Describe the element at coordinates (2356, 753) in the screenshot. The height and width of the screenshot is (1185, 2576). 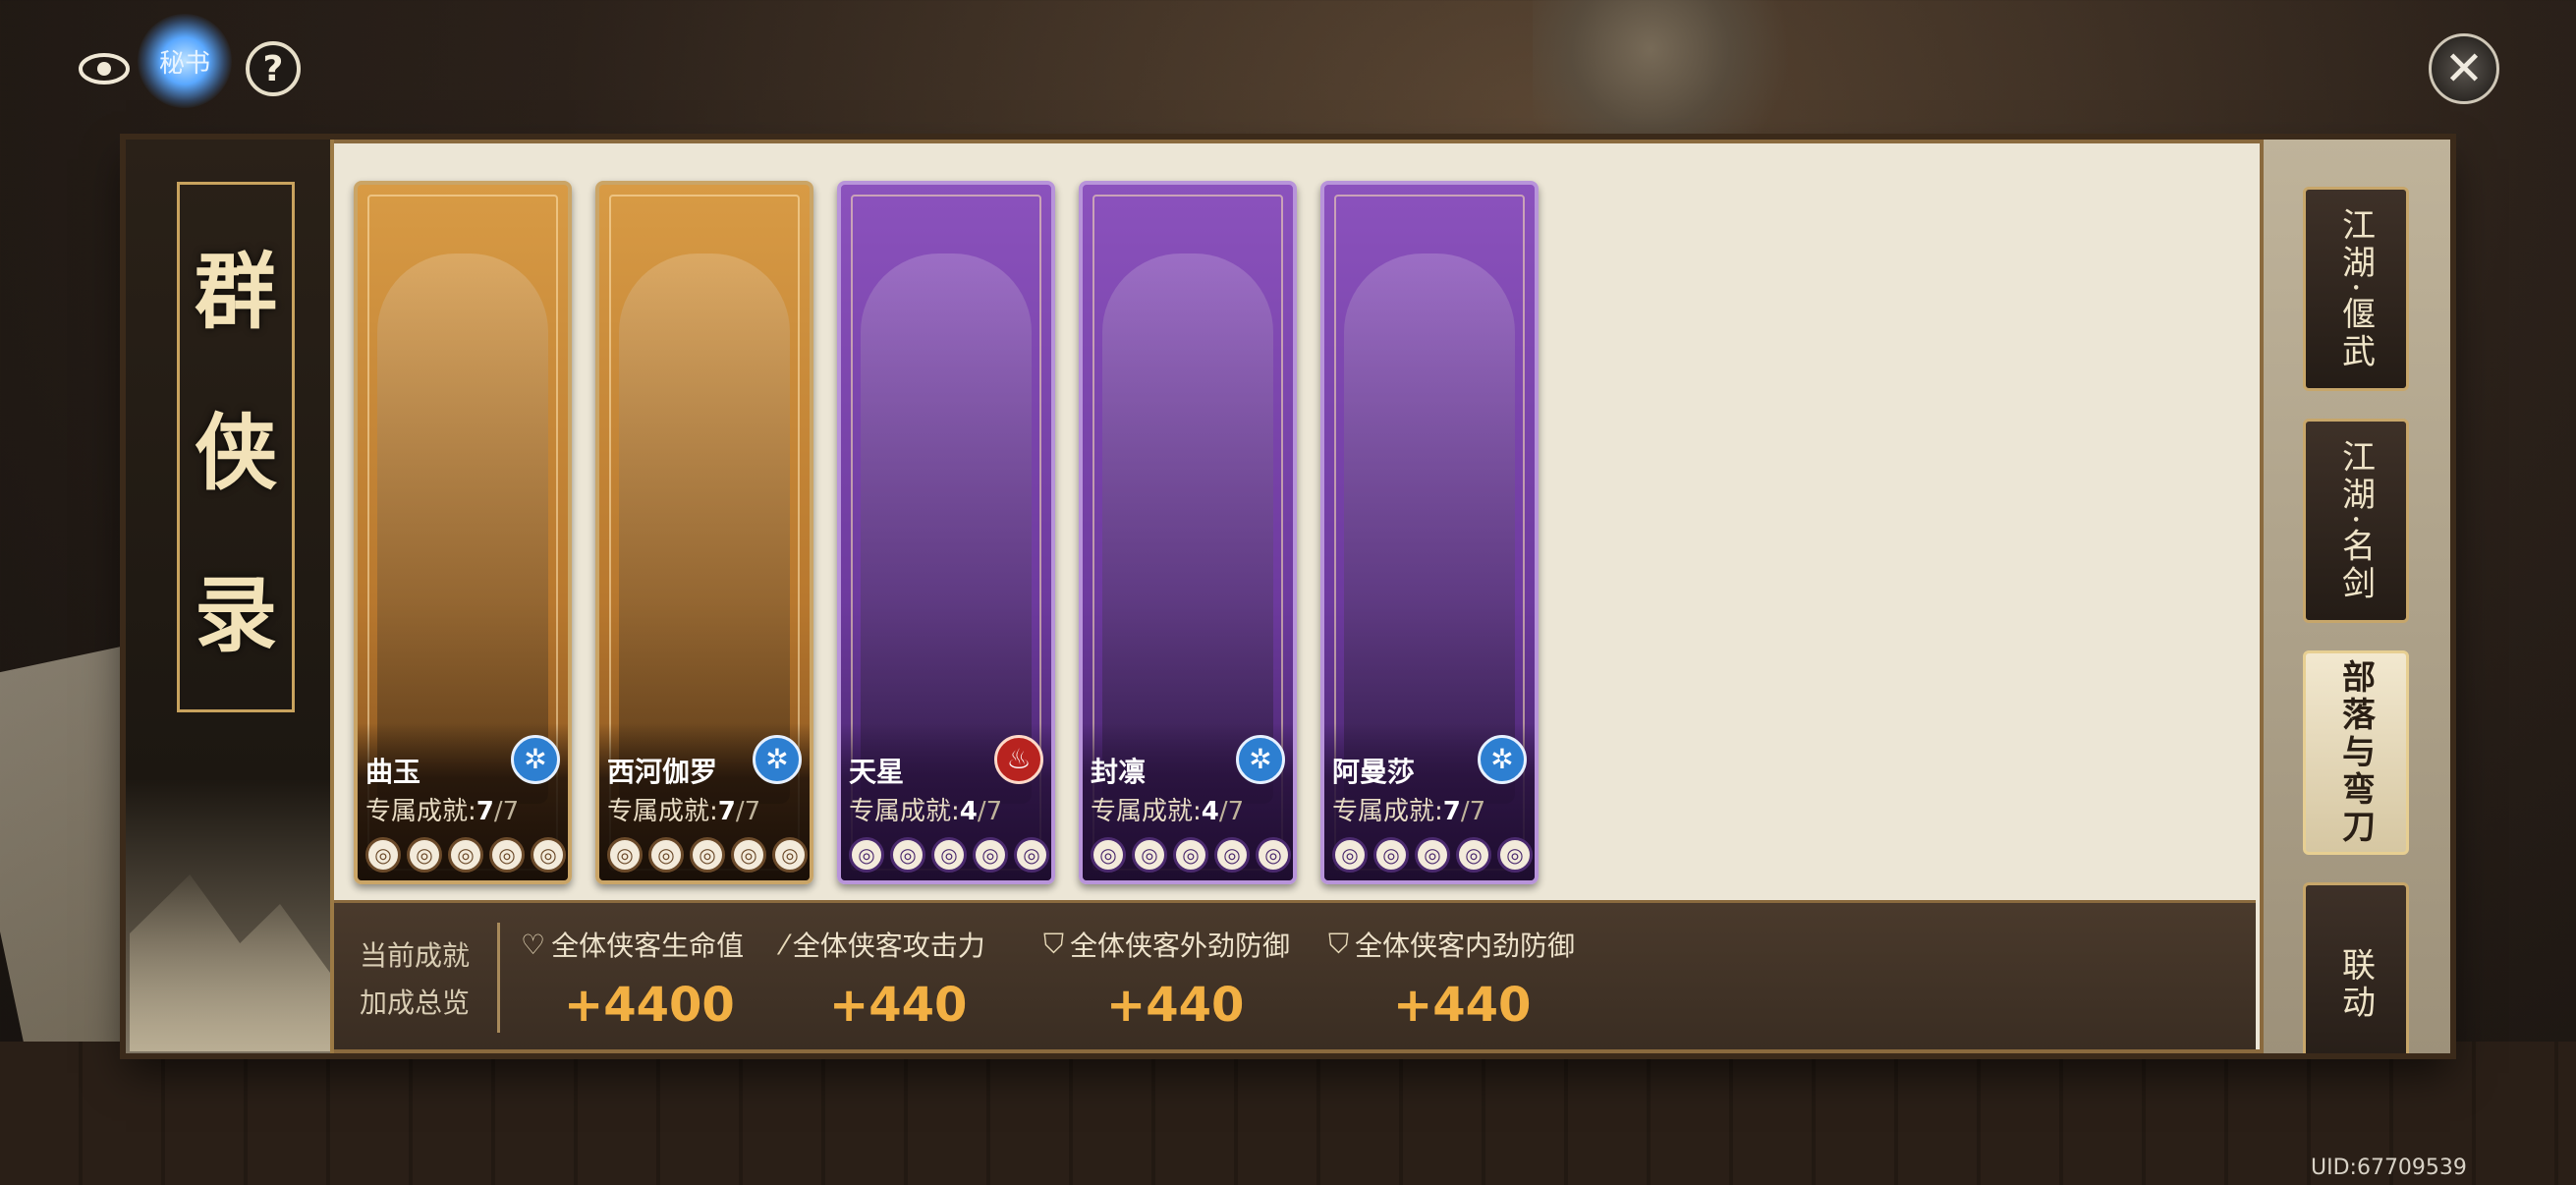
I see `tab-tribe-and-scimitar: 部落与弯刀` at that location.